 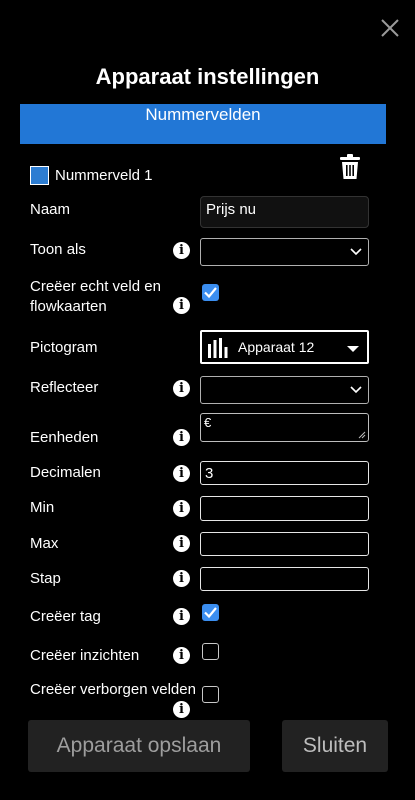 I want to click on max-label: Max, so click(x=44, y=543).